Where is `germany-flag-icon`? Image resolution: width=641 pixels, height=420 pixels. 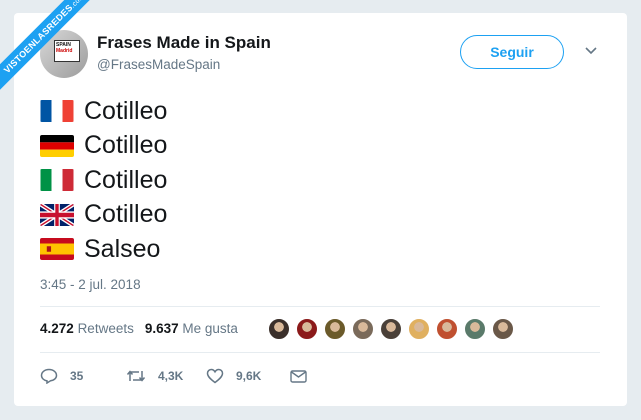
germany-flag-icon is located at coordinates (57, 145).